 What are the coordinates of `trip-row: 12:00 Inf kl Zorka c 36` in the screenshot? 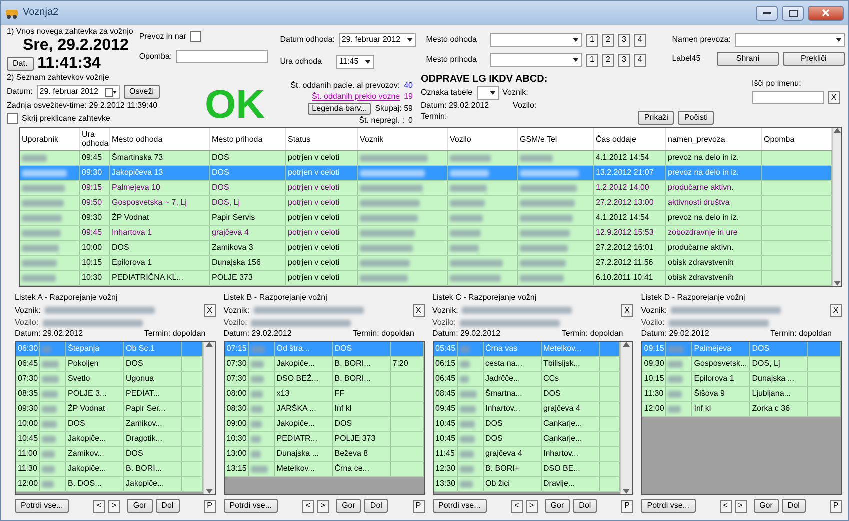 It's located at (741, 409).